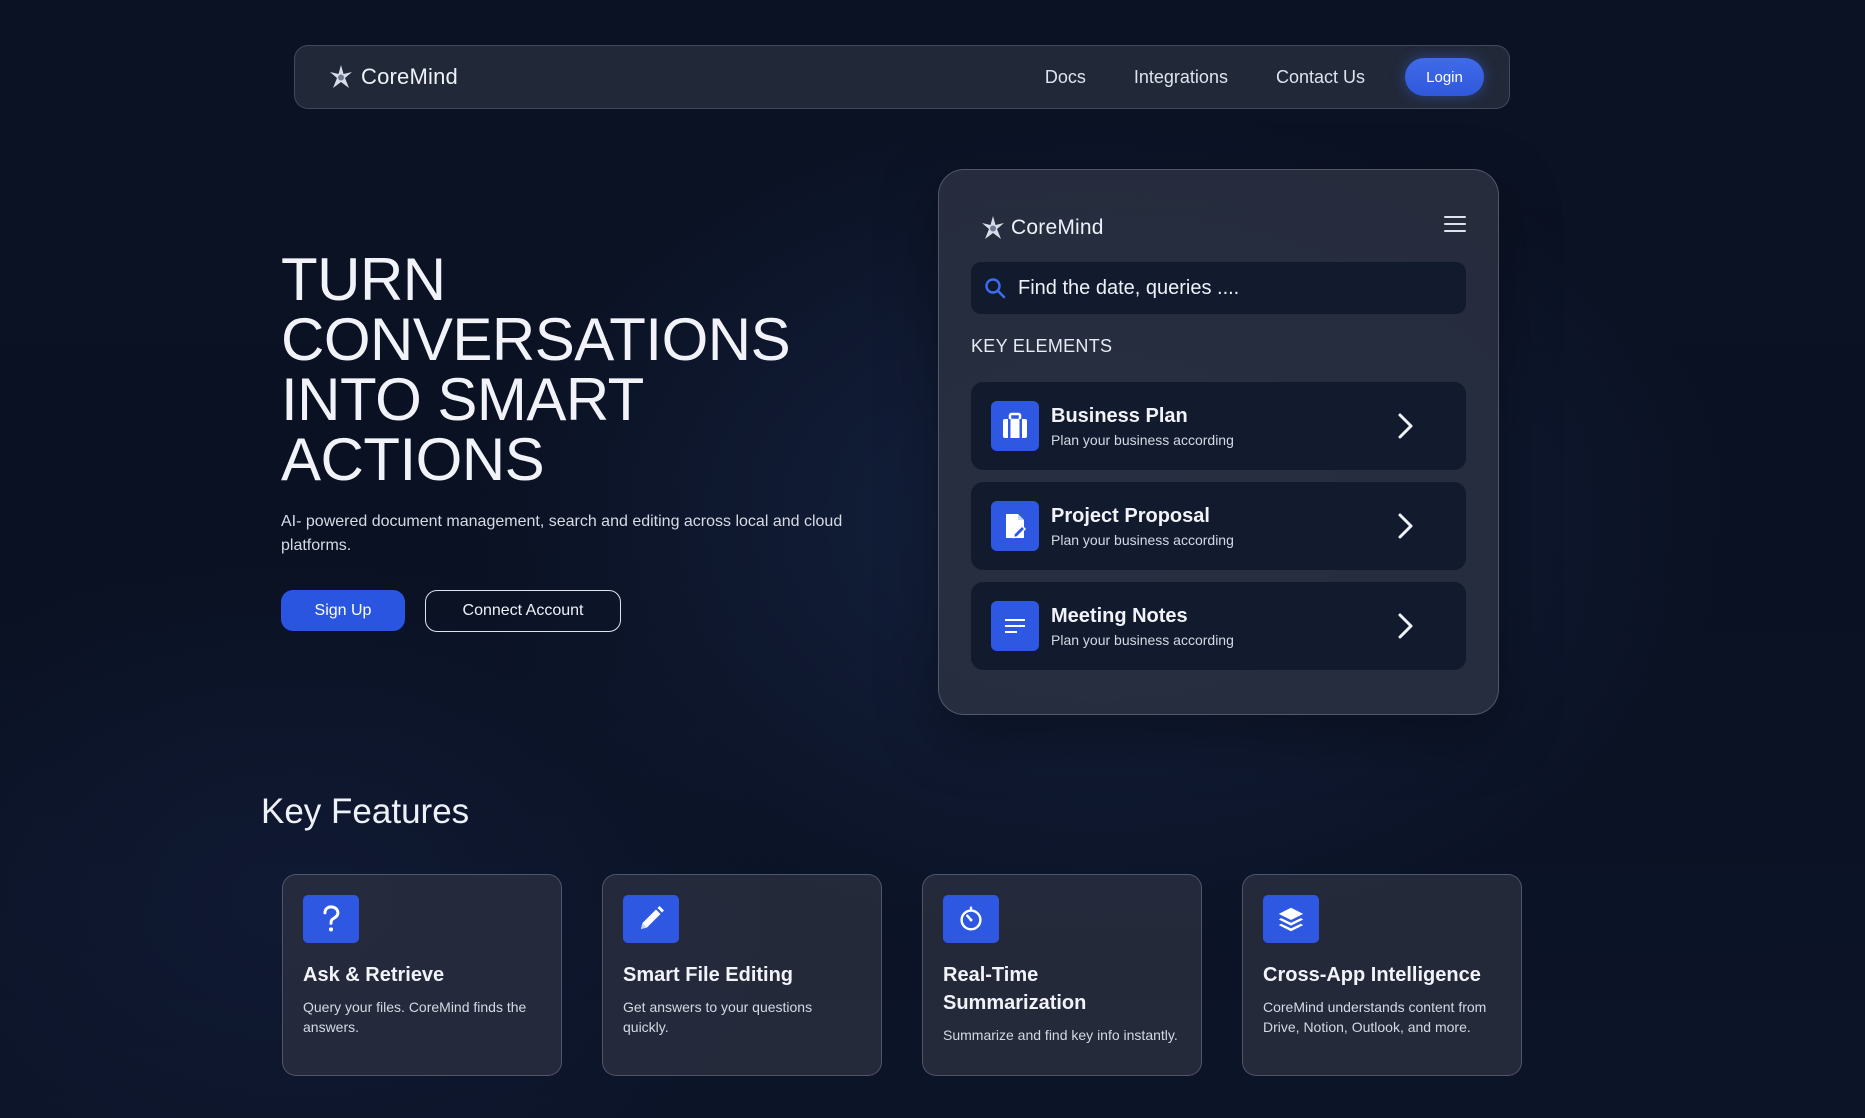  What do you see at coordinates (343, 610) in the screenshot?
I see `sign-up-button: Sign Up` at bounding box center [343, 610].